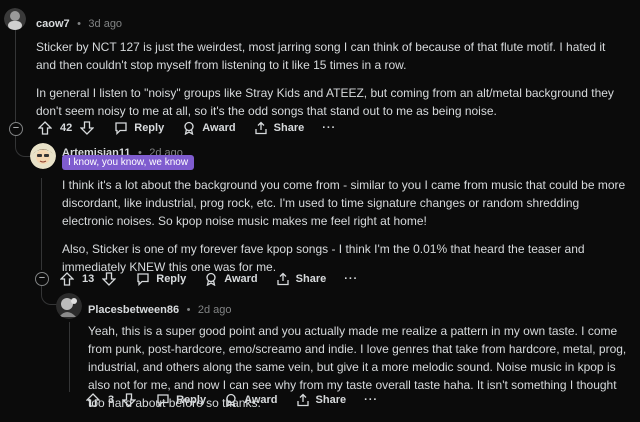 This screenshot has width=640, height=422. I want to click on vote-group: 3, so click(111, 400).